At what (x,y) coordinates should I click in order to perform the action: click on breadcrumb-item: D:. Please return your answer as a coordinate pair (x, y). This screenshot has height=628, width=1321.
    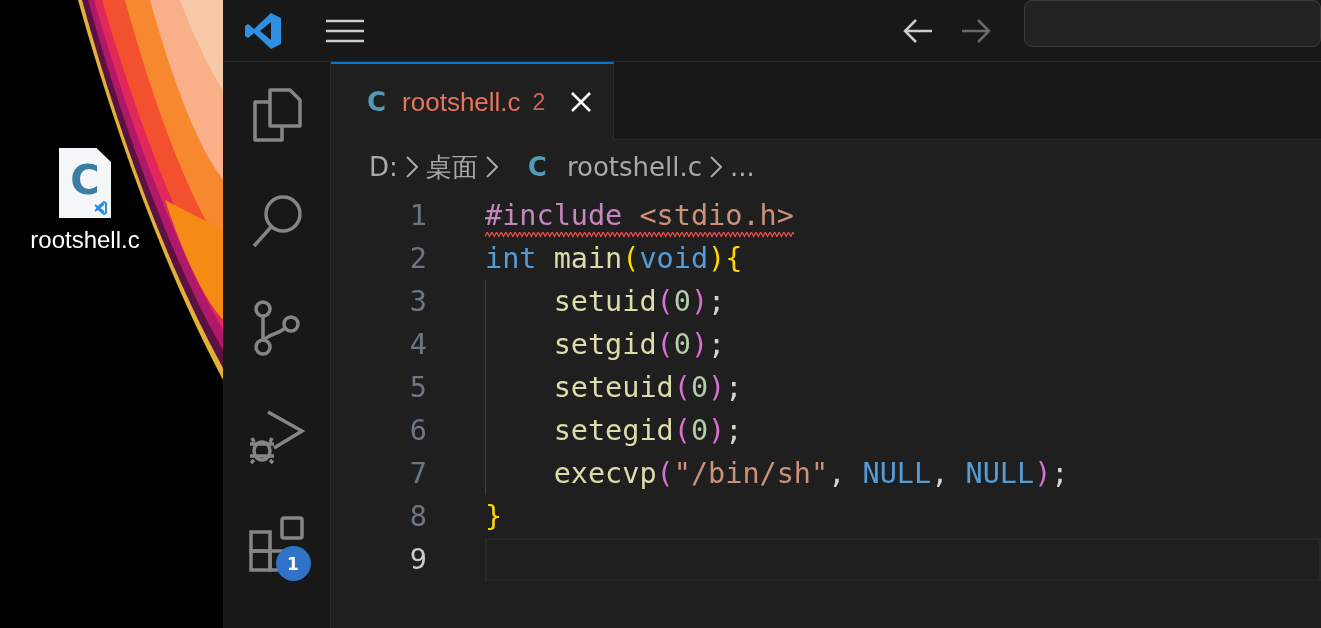
    Looking at the image, I should click on (383, 167).